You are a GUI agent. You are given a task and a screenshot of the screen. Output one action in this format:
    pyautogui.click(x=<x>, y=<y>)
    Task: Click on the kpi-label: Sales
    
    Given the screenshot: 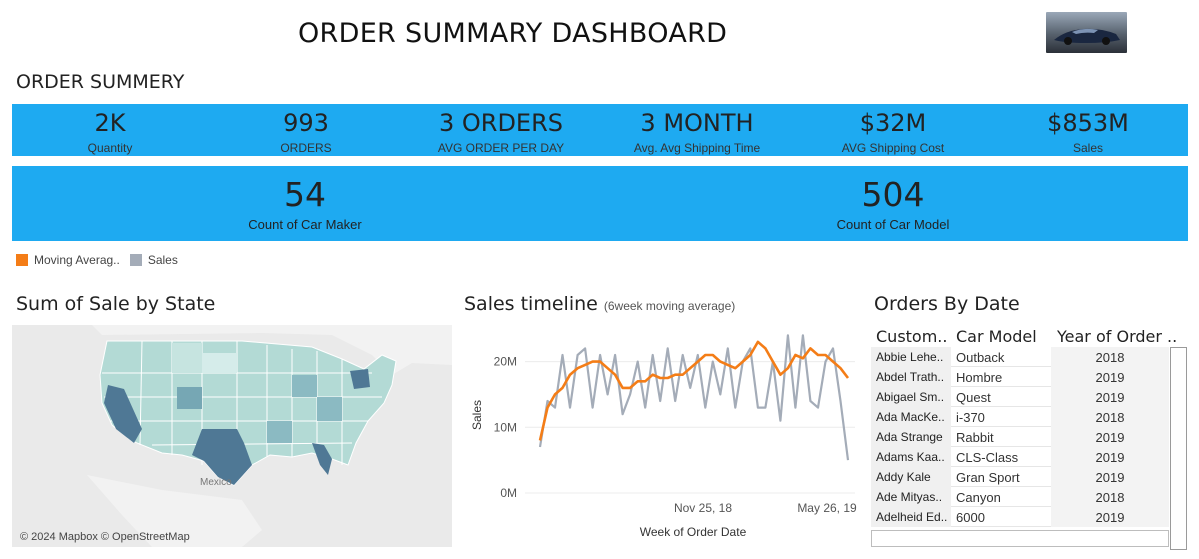 What is the action you would take?
    pyautogui.click(x=1088, y=148)
    